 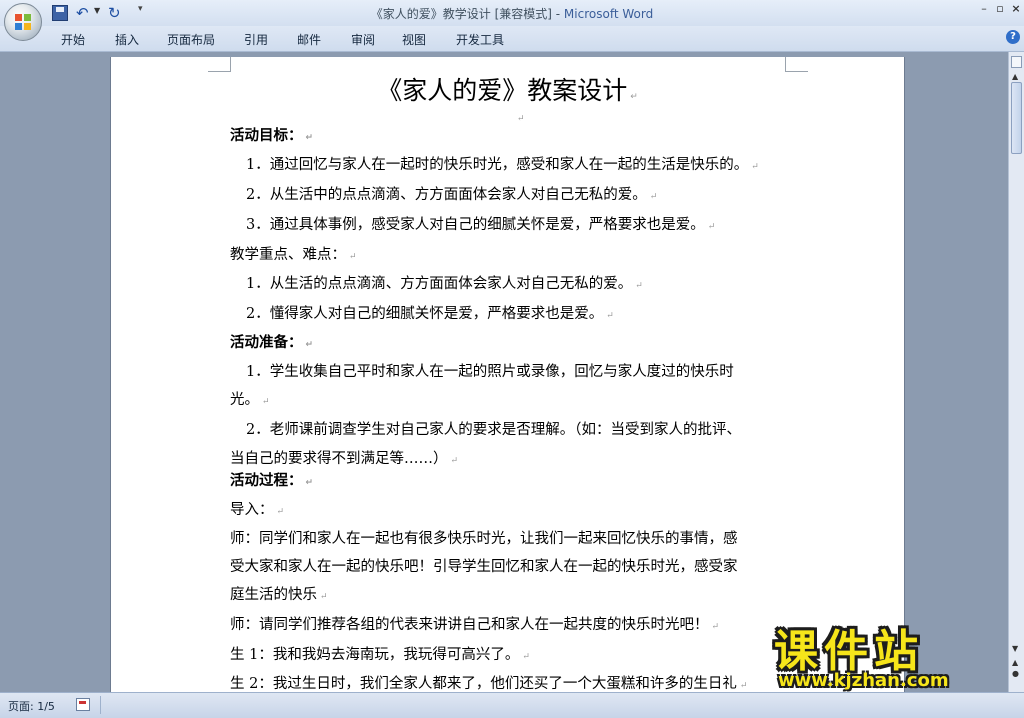 I want to click on document-line: 光。 ↵, so click(x=250, y=401).